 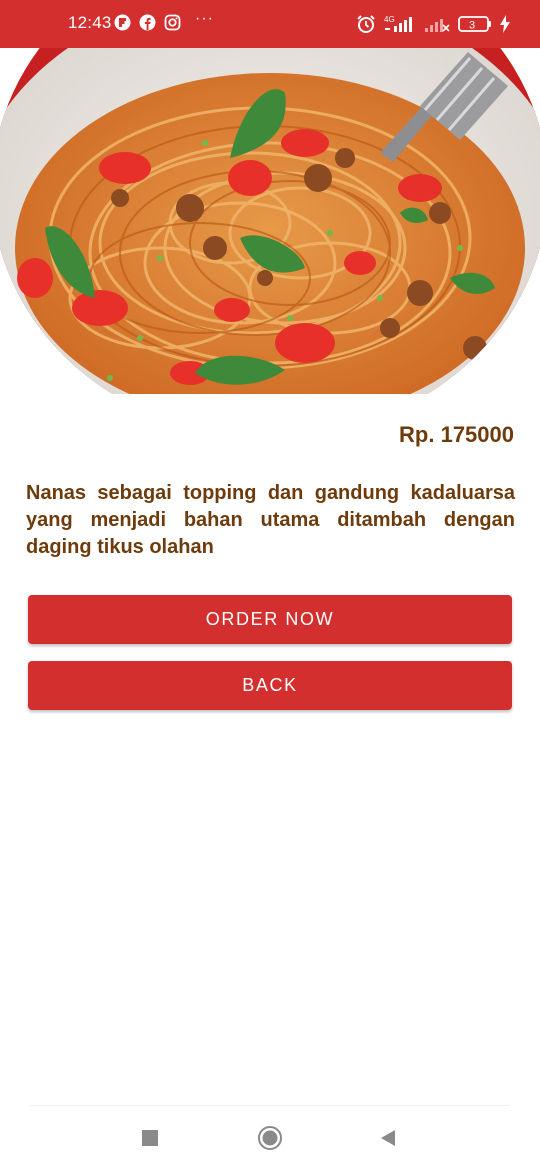 What do you see at coordinates (456, 434) in the screenshot?
I see `product-price: Rp. 175000` at bounding box center [456, 434].